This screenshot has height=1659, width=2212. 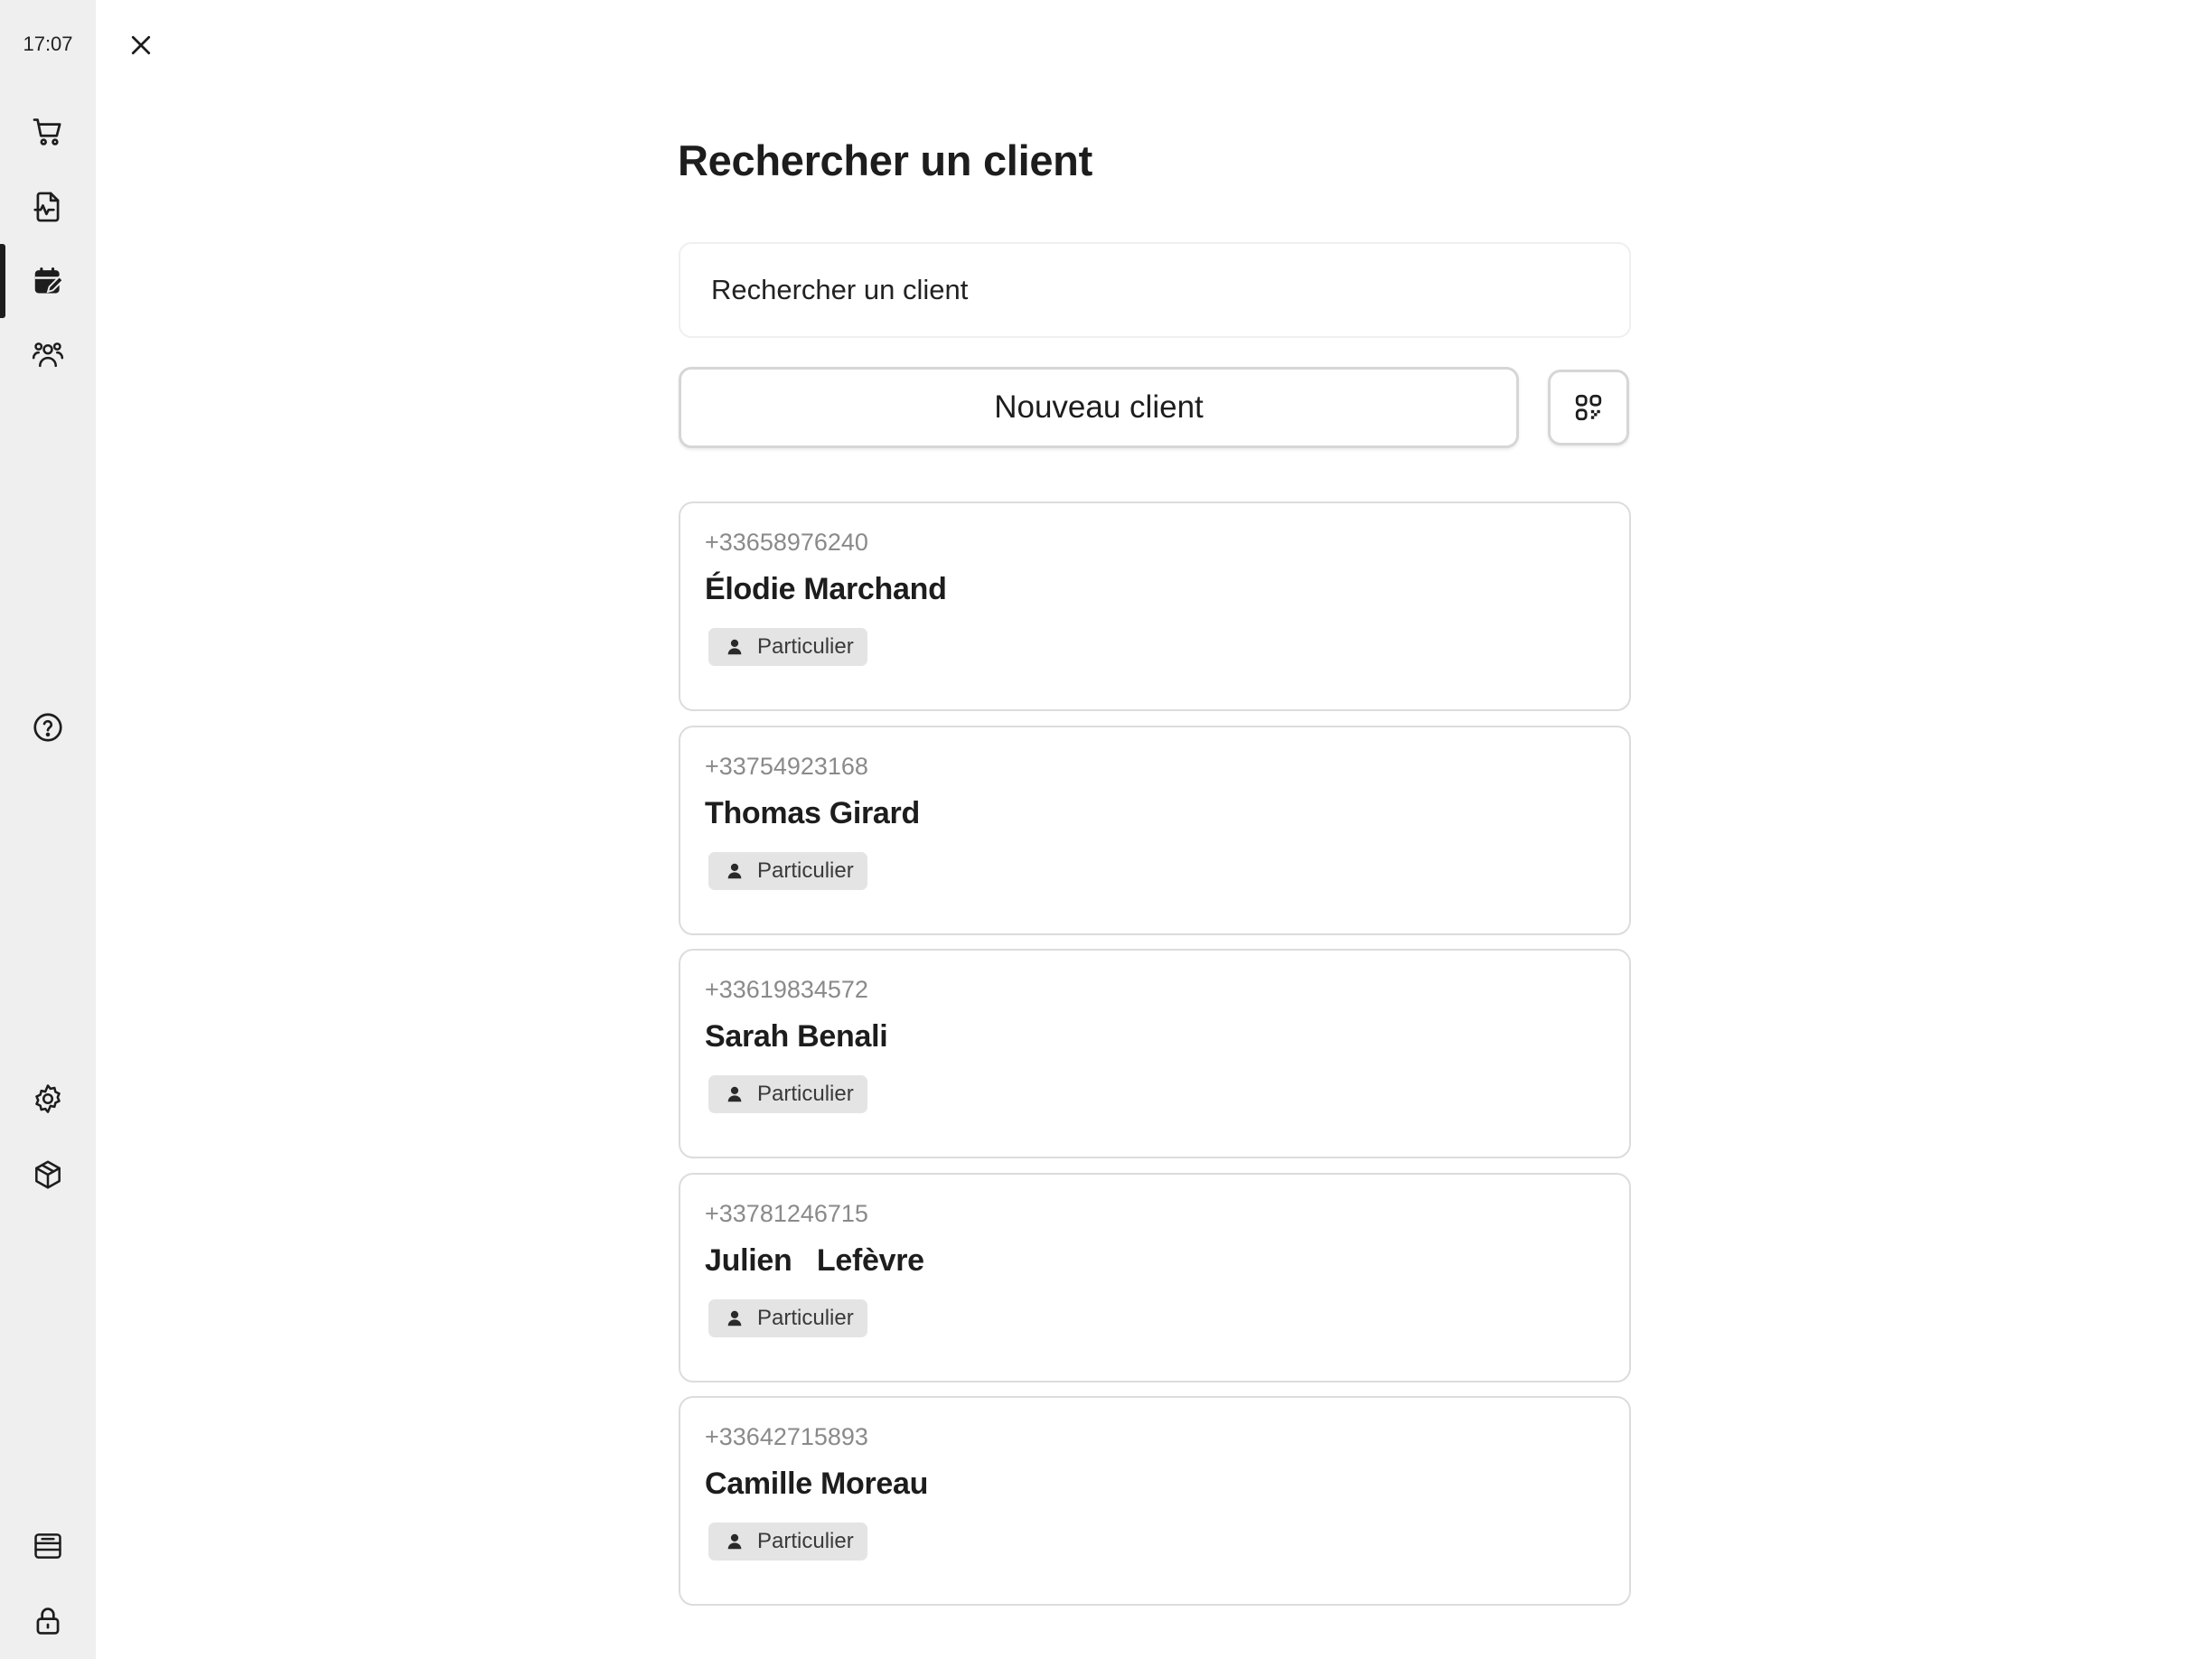 I want to click on document-chart-icon, so click(x=46, y=207).